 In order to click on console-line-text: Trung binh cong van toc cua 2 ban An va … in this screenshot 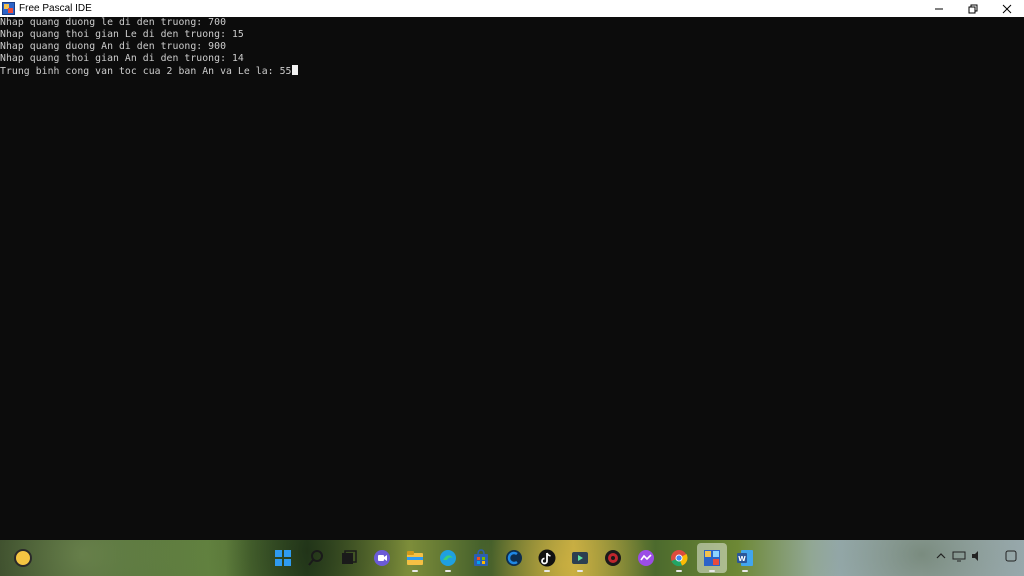, I will do `click(146, 71)`.